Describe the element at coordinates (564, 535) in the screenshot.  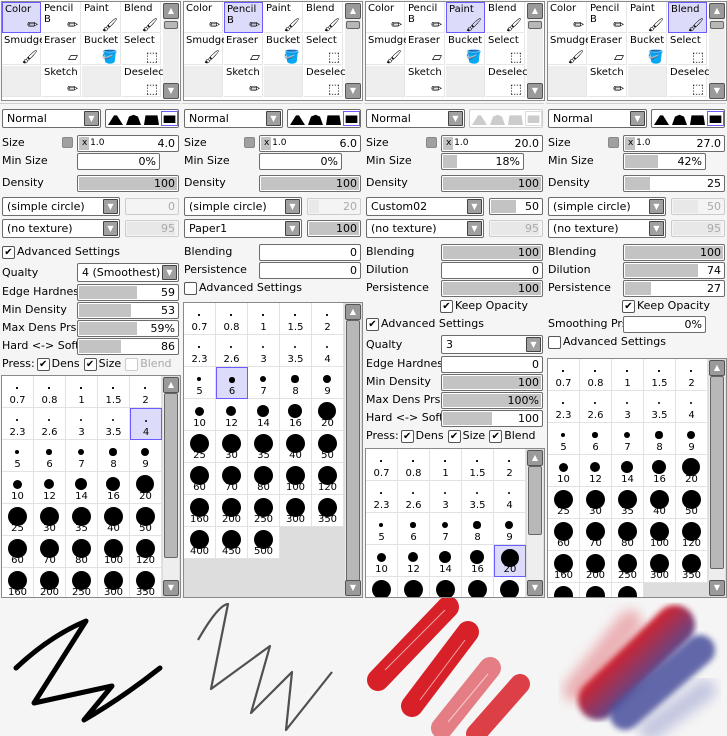
I see `brush-size-preset: 60` at that location.